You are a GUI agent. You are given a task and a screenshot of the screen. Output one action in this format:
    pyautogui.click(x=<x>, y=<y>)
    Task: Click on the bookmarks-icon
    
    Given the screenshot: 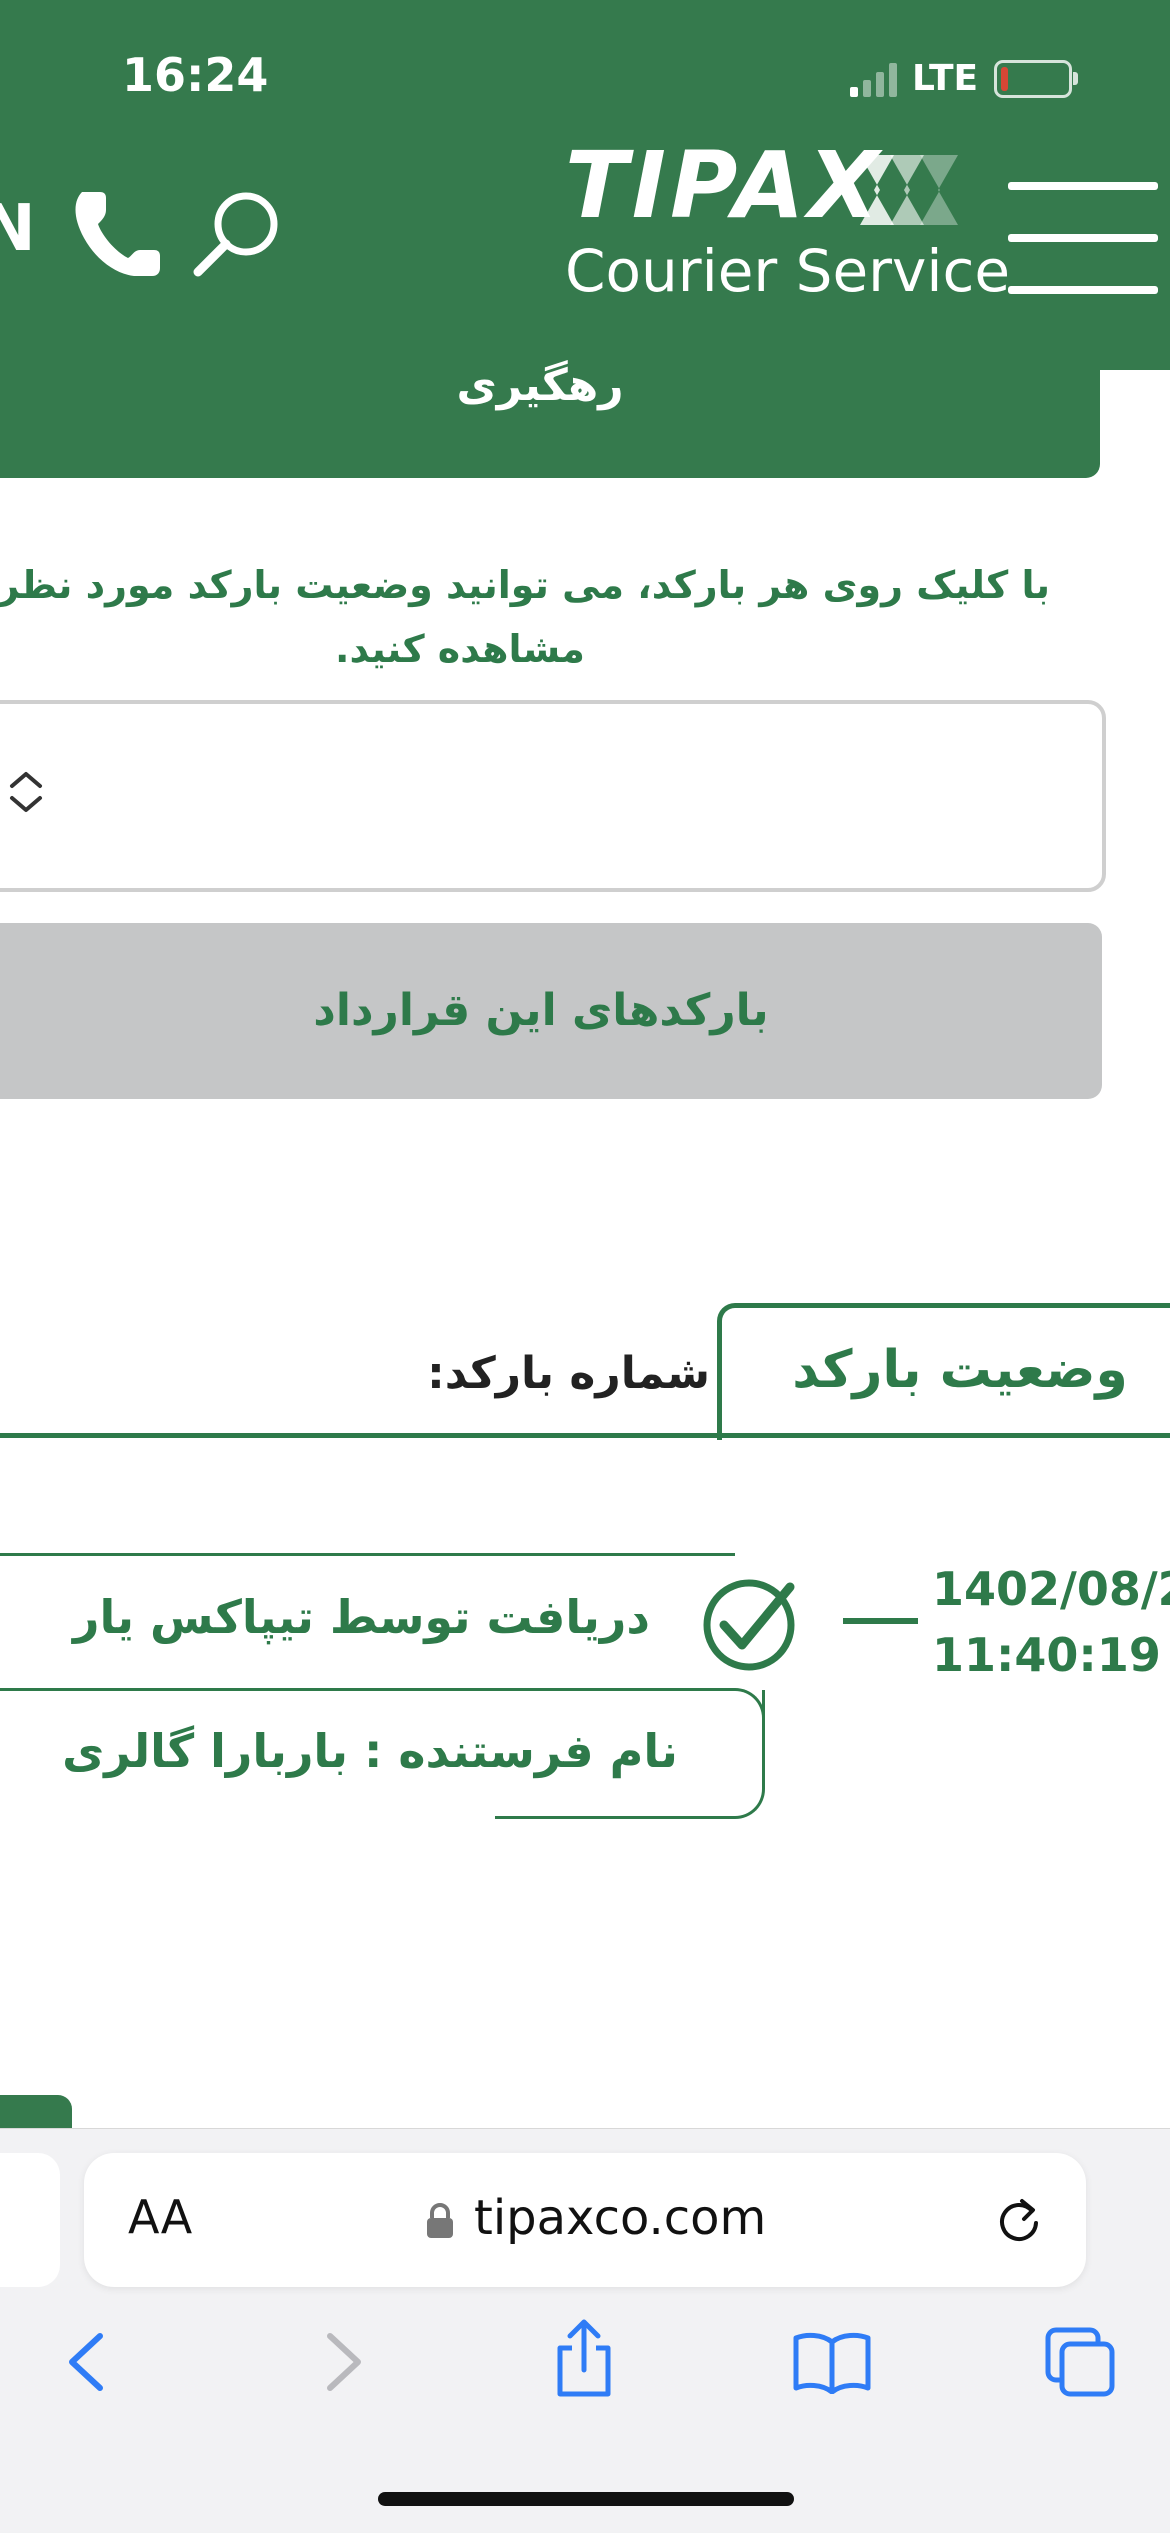 What is the action you would take?
    pyautogui.click(x=832, y=2362)
    